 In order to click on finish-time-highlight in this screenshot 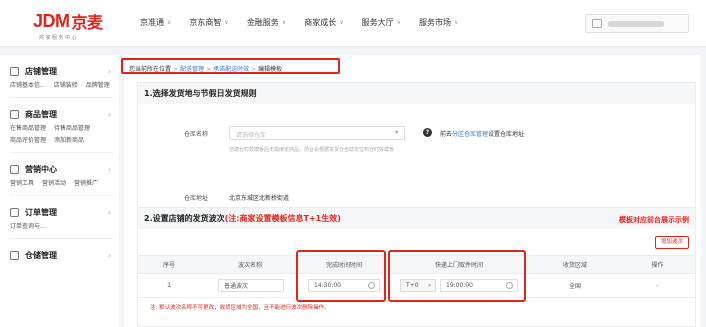, I will do `click(341, 276)`.